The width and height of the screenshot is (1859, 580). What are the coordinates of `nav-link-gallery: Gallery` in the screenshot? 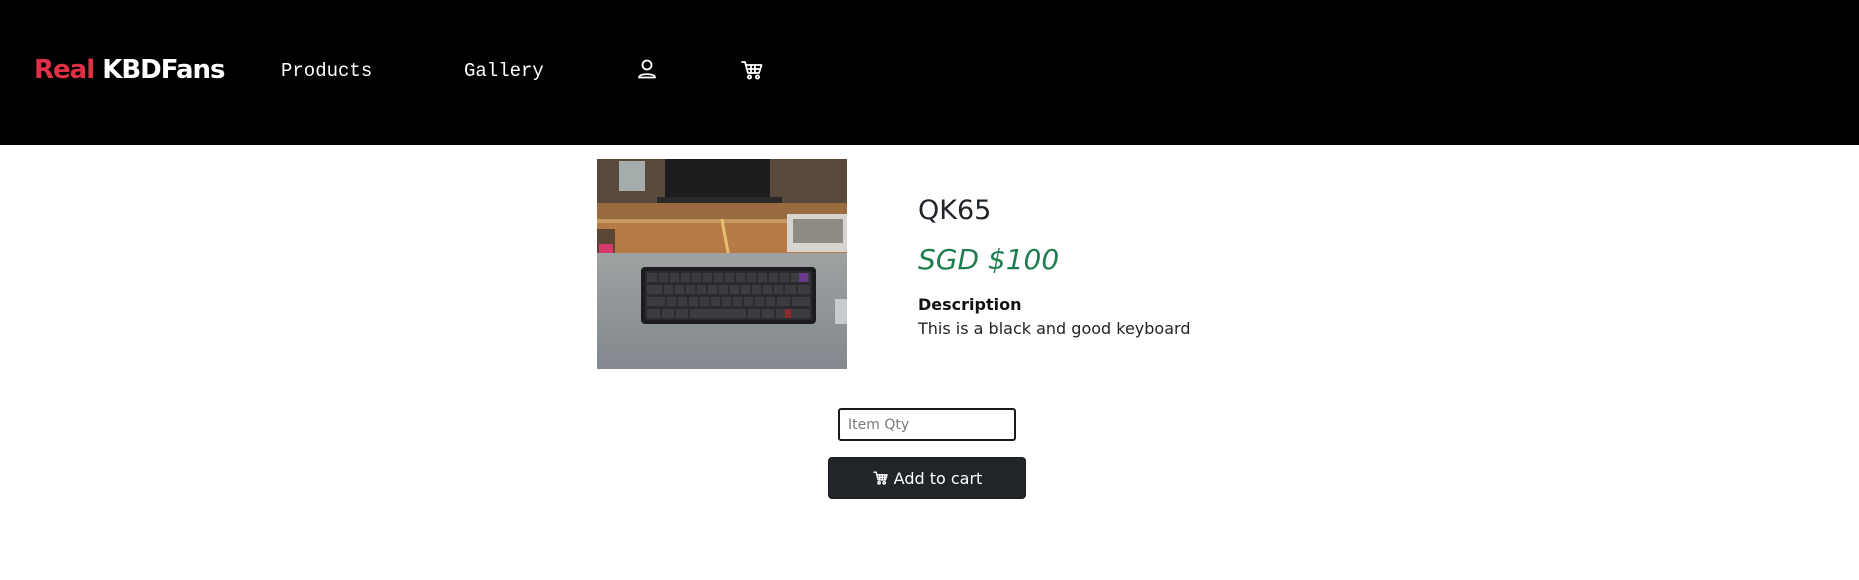 It's located at (504, 71).